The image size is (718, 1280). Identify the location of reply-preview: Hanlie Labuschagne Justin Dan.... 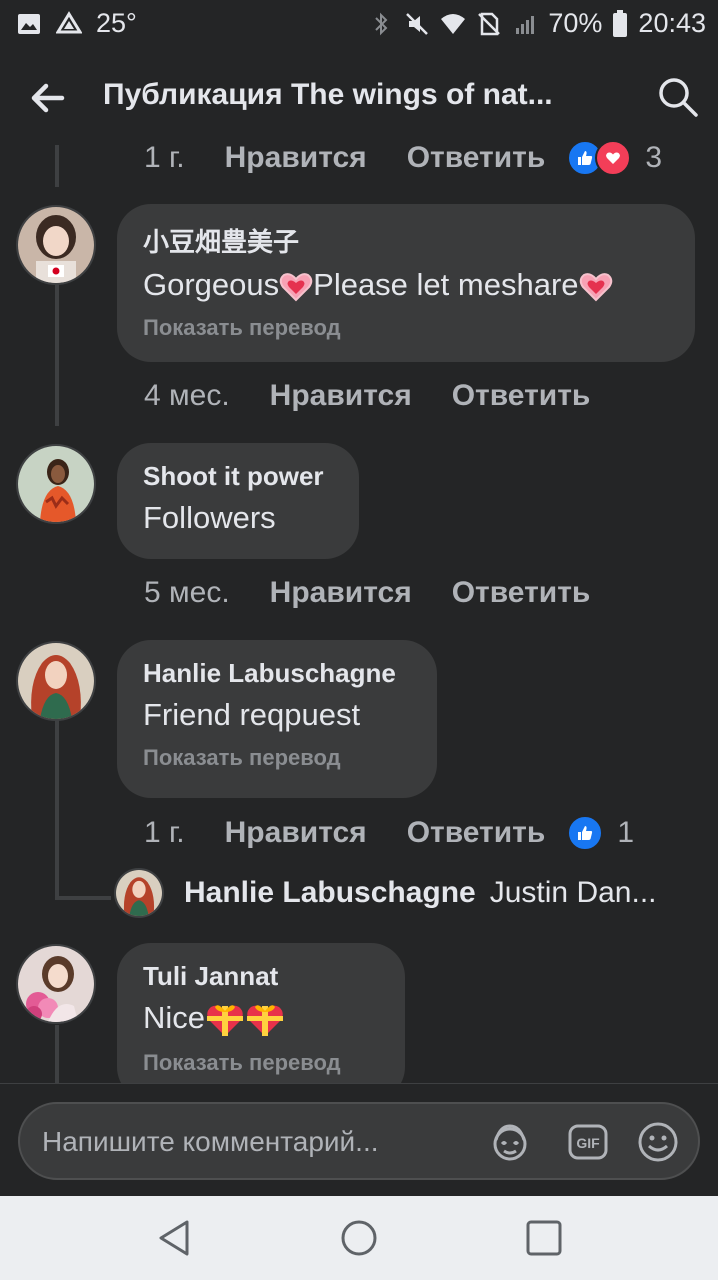
(385, 893).